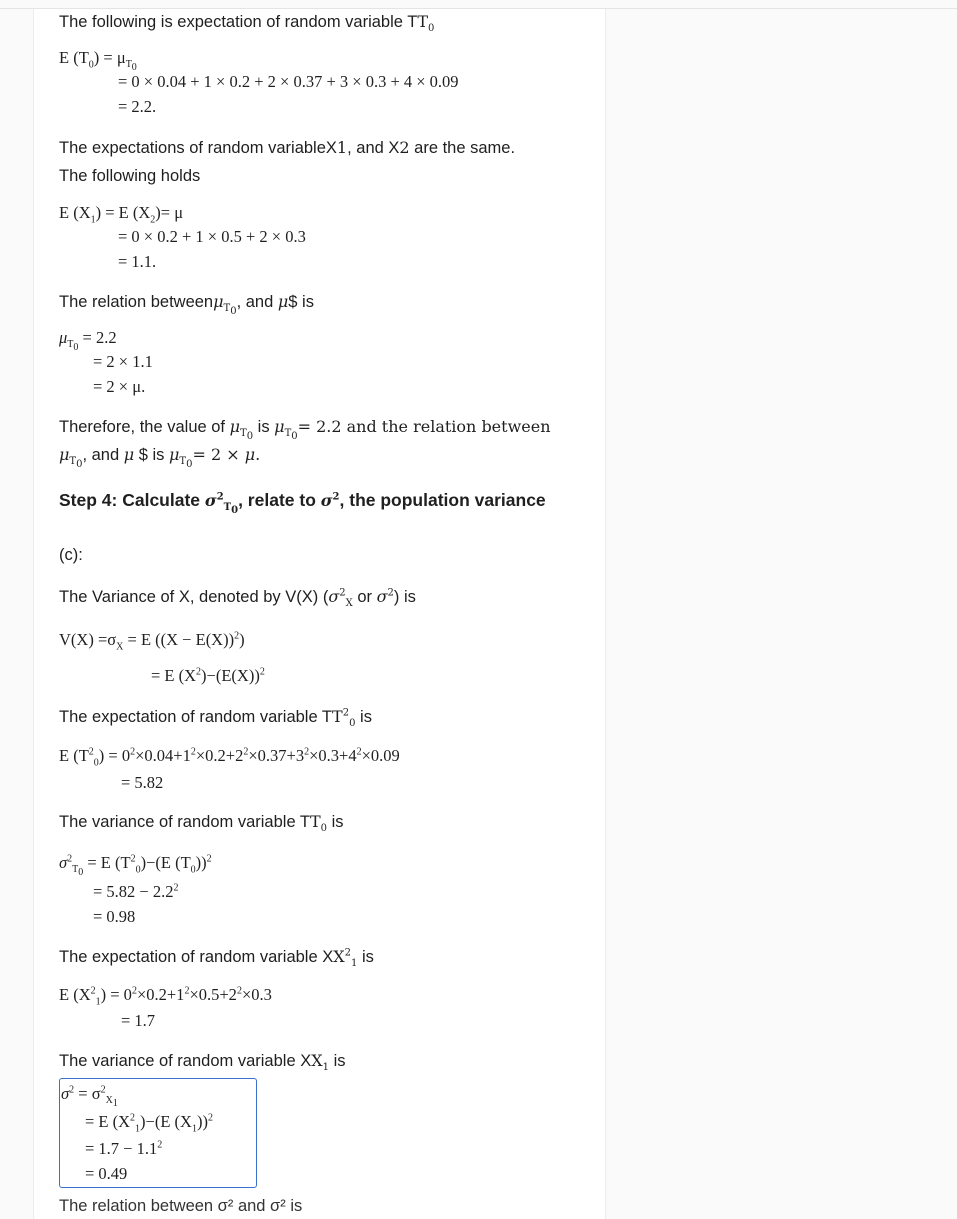 The width and height of the screenshot is (957, 1219). I want to click on part-c-label: (c):, so click(71, 555).